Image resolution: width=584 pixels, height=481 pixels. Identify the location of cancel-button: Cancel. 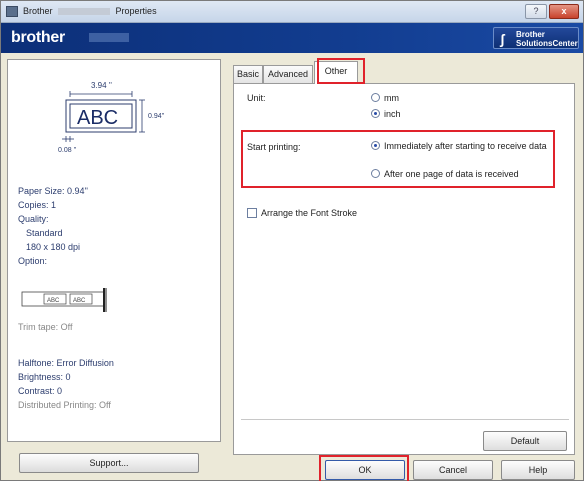
(453, 470).